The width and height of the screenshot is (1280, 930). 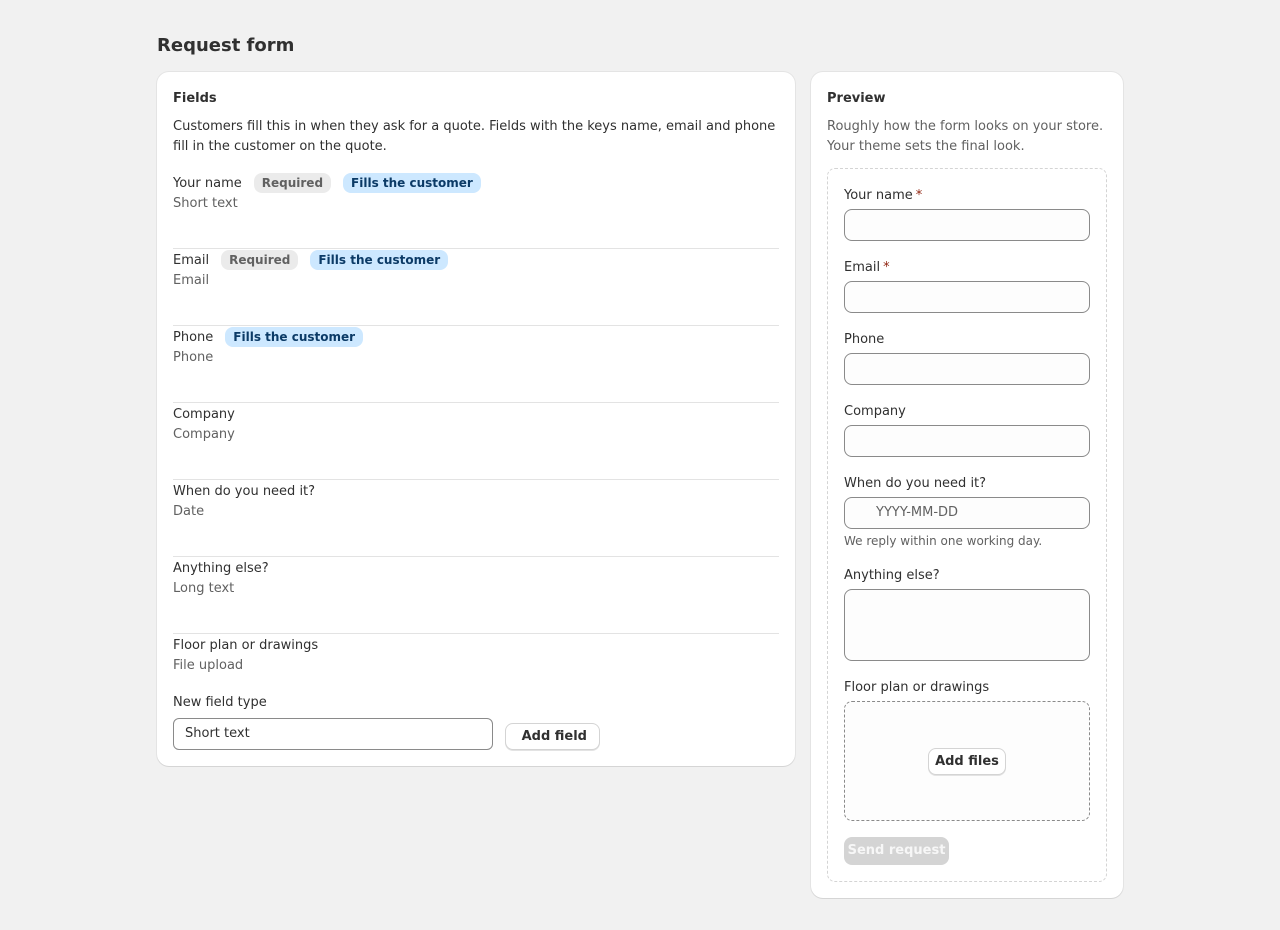 What do you see at coordinates (204, 414) in the screenshot?
I see `field-name: Company` at bounding box center [204, 414].